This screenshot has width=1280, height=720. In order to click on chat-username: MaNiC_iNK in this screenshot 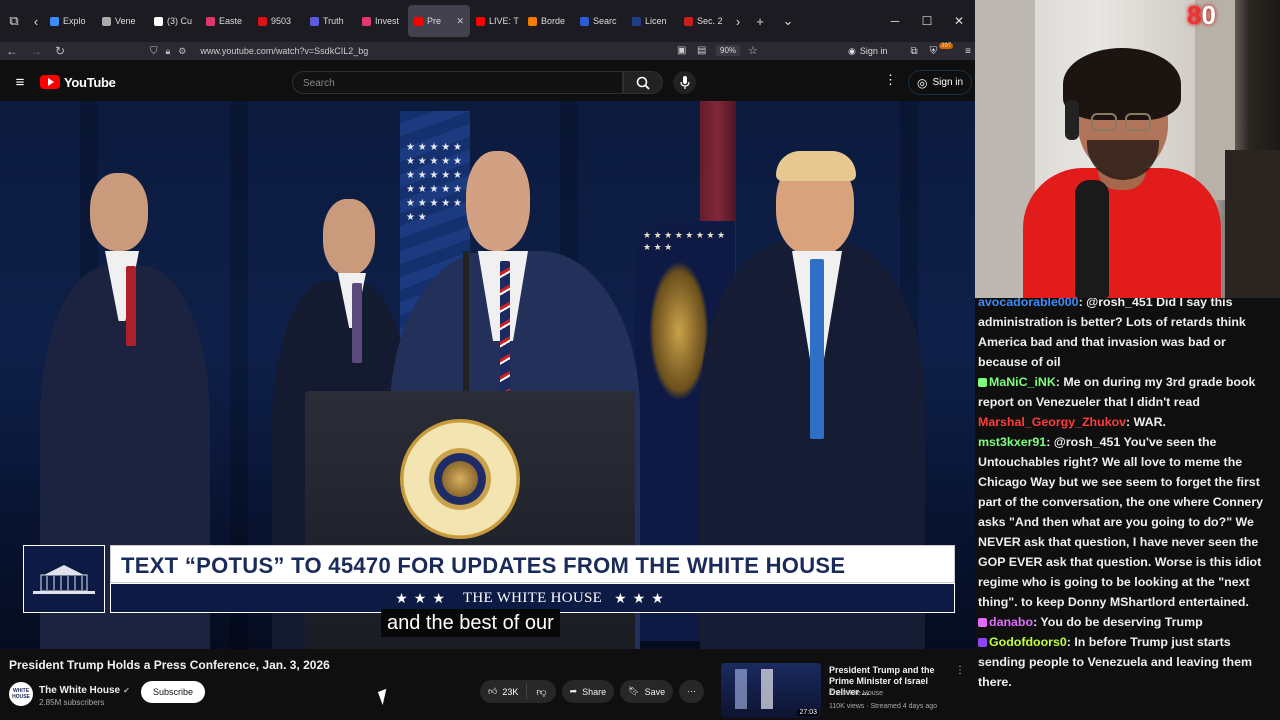, I will do `click(1022, 382)`.